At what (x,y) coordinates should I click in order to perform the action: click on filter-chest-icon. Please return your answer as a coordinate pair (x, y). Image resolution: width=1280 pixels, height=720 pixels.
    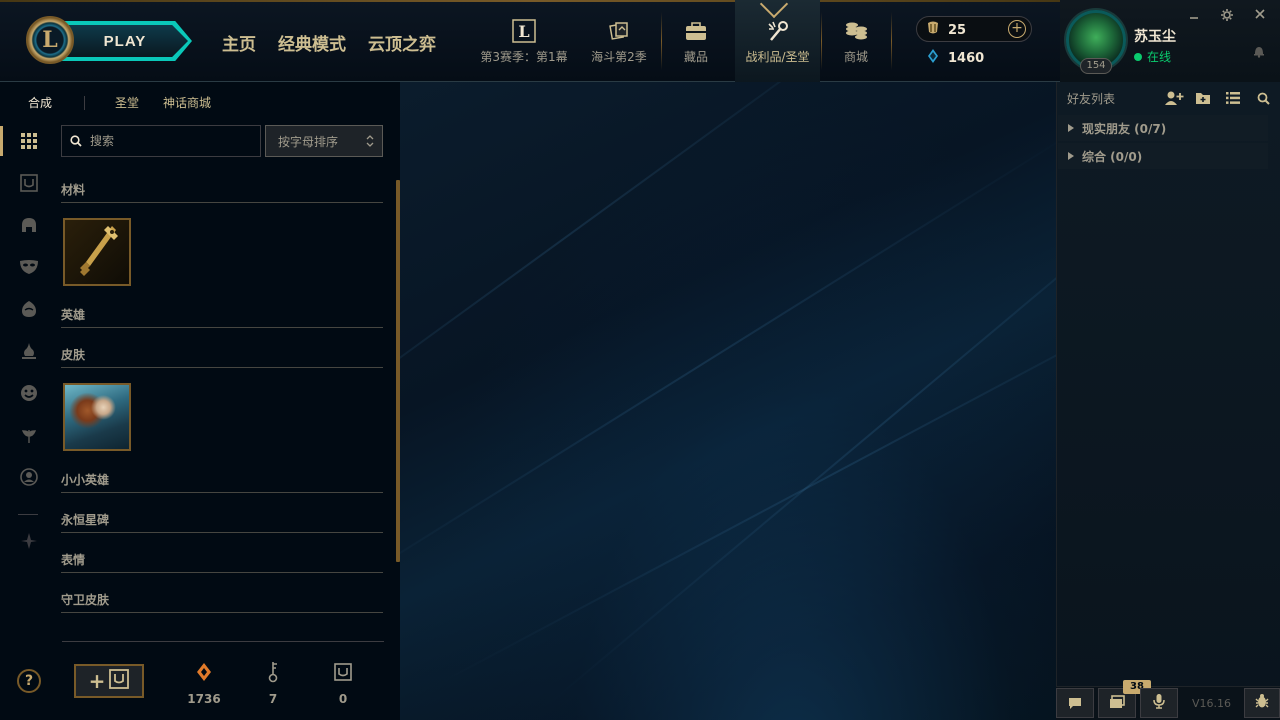
    Looking at the image, I should click on (29, 183).